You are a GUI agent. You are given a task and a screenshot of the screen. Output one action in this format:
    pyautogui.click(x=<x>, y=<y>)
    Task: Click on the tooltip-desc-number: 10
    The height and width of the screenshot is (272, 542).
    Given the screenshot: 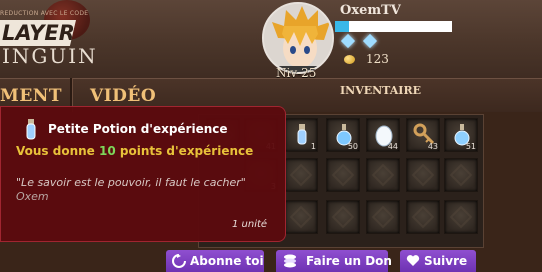 What is the action you would take?
    pyautogui.click(x=107, y=151)
    